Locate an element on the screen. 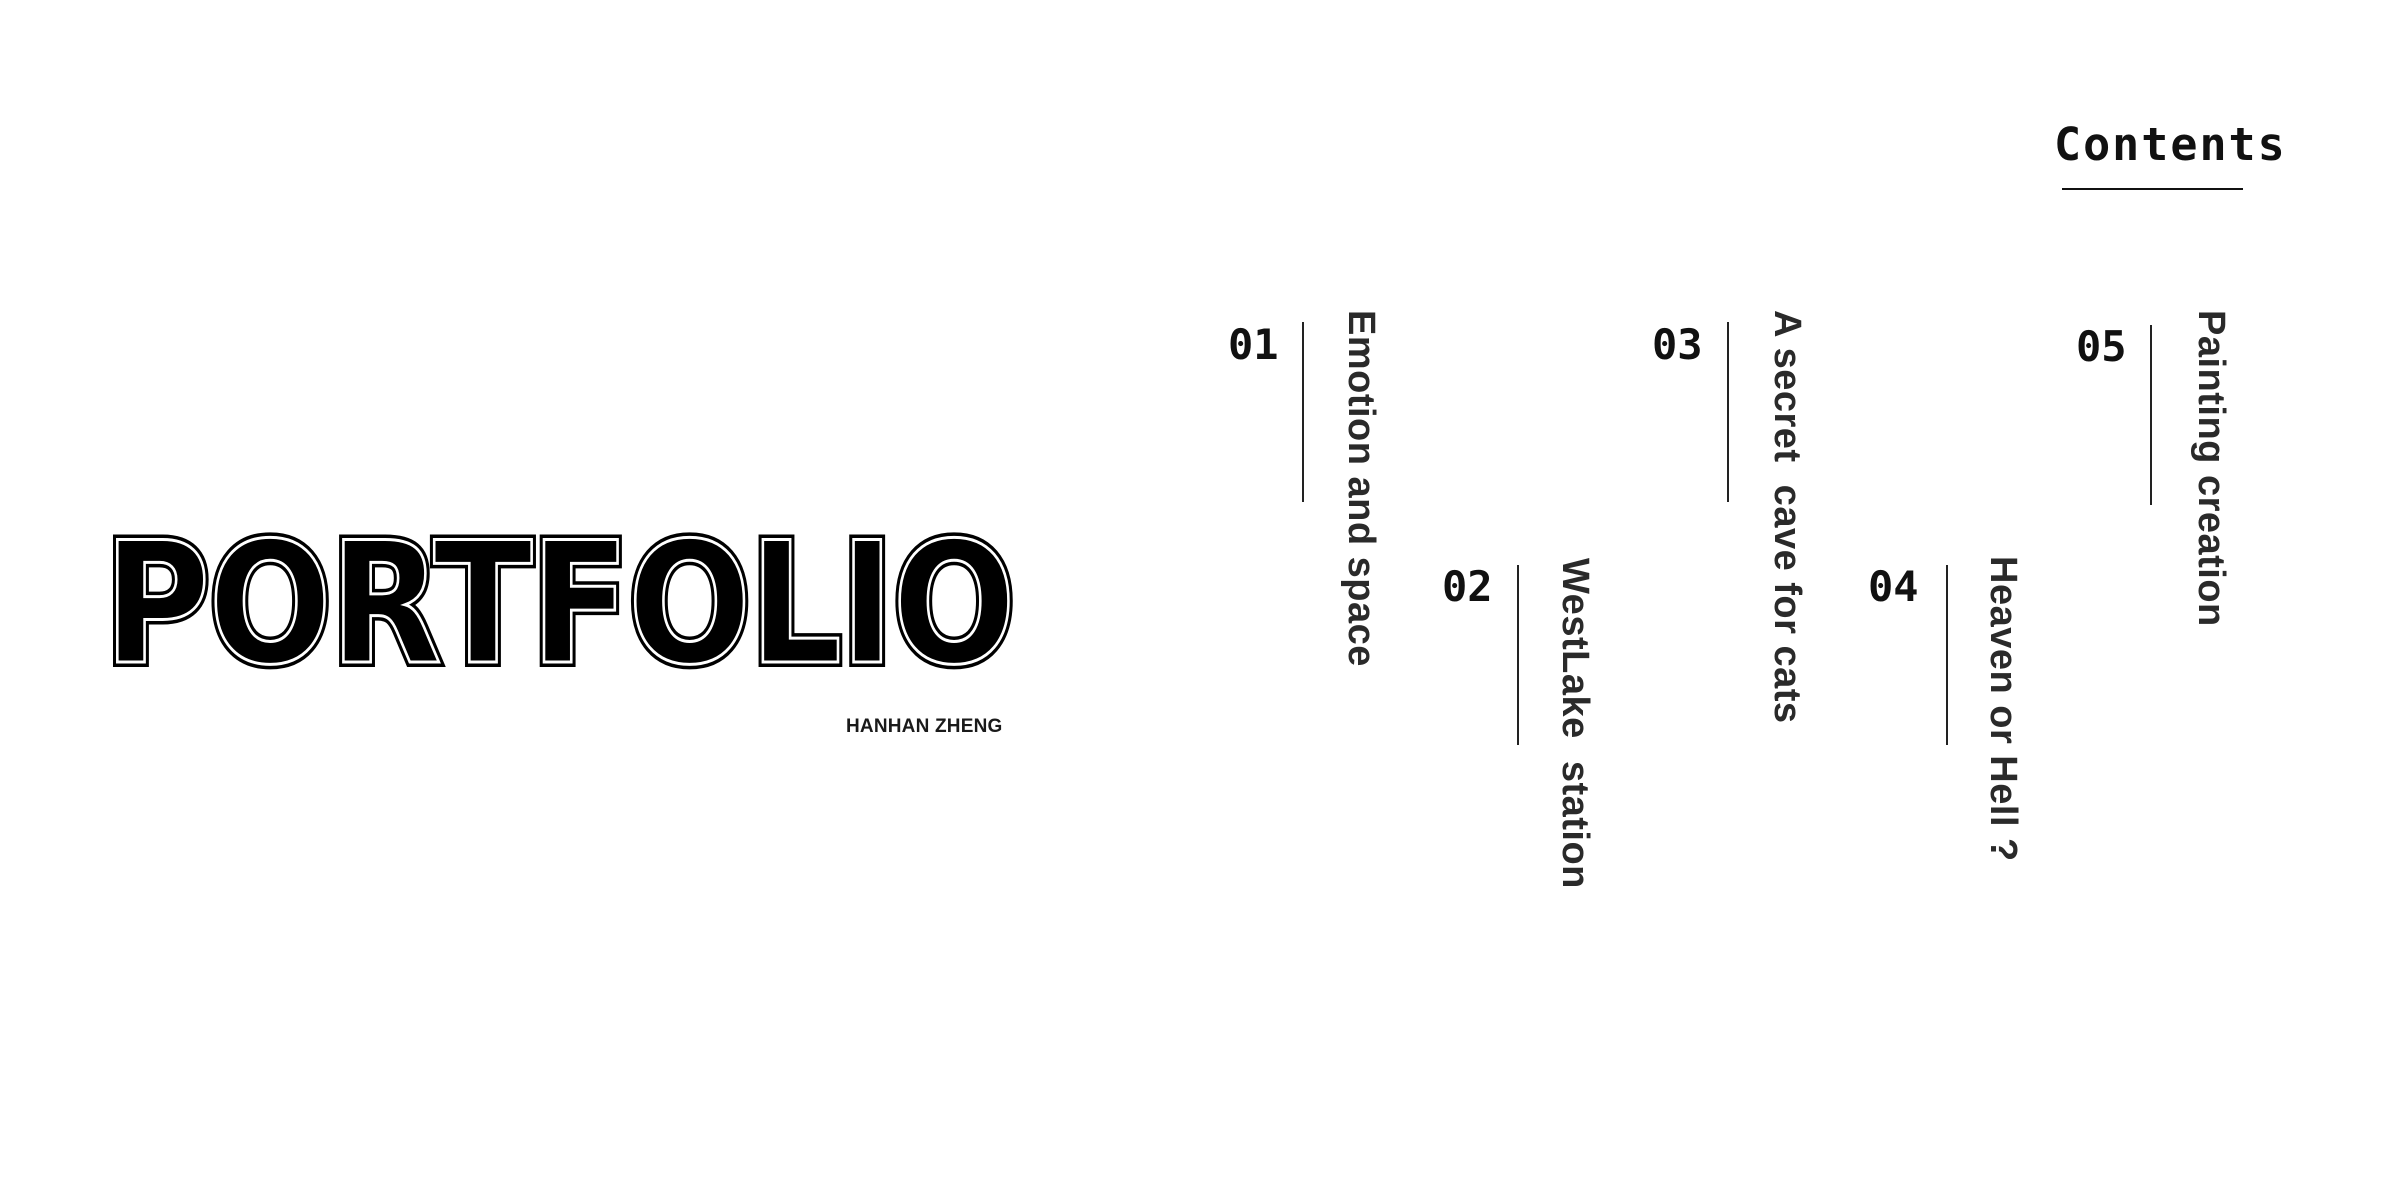 The image size is (2381, 1190). contents-item-title: Painting creation is located at coordinates (2211, 468).